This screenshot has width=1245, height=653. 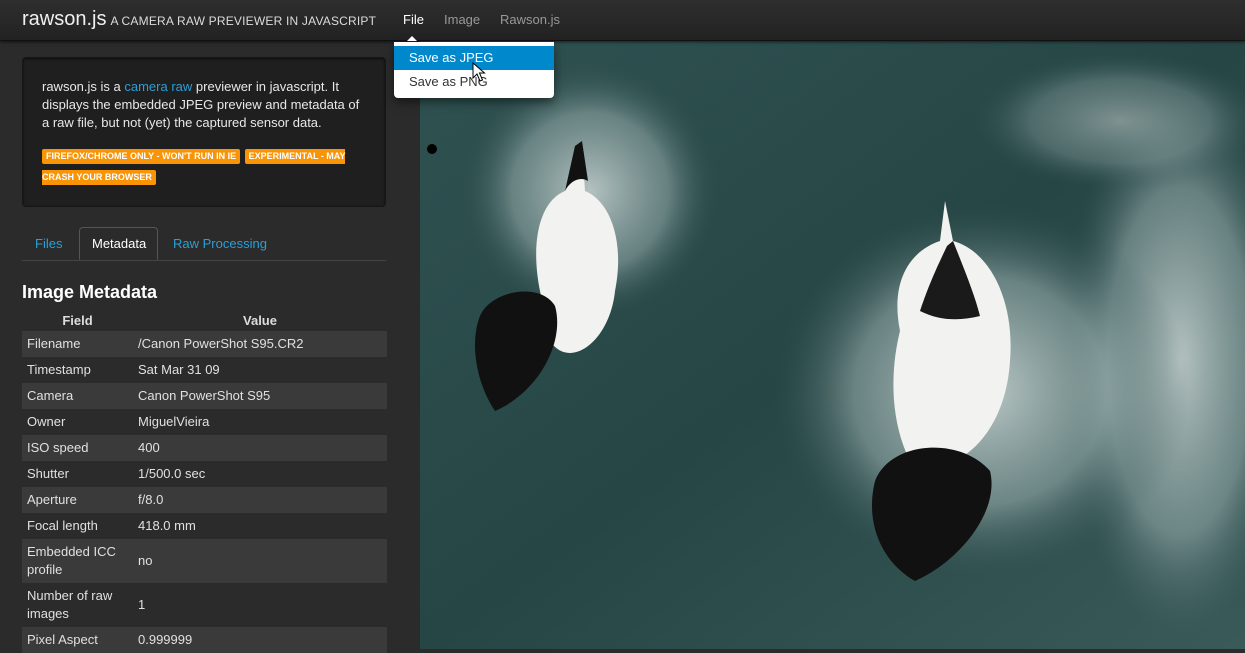 I want to click on field-column-header: Field, so click(x=77, y=320).